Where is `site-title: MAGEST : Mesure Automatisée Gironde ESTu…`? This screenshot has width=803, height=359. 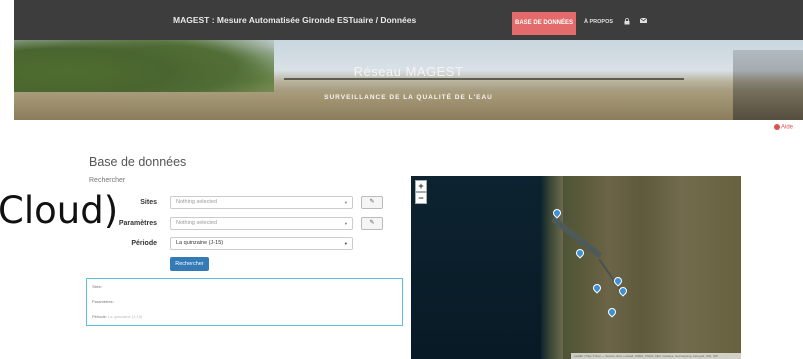 site-title: MAGEST : Mesure Automatisée Gironde ESTu… is located at coordinates (294, 20).